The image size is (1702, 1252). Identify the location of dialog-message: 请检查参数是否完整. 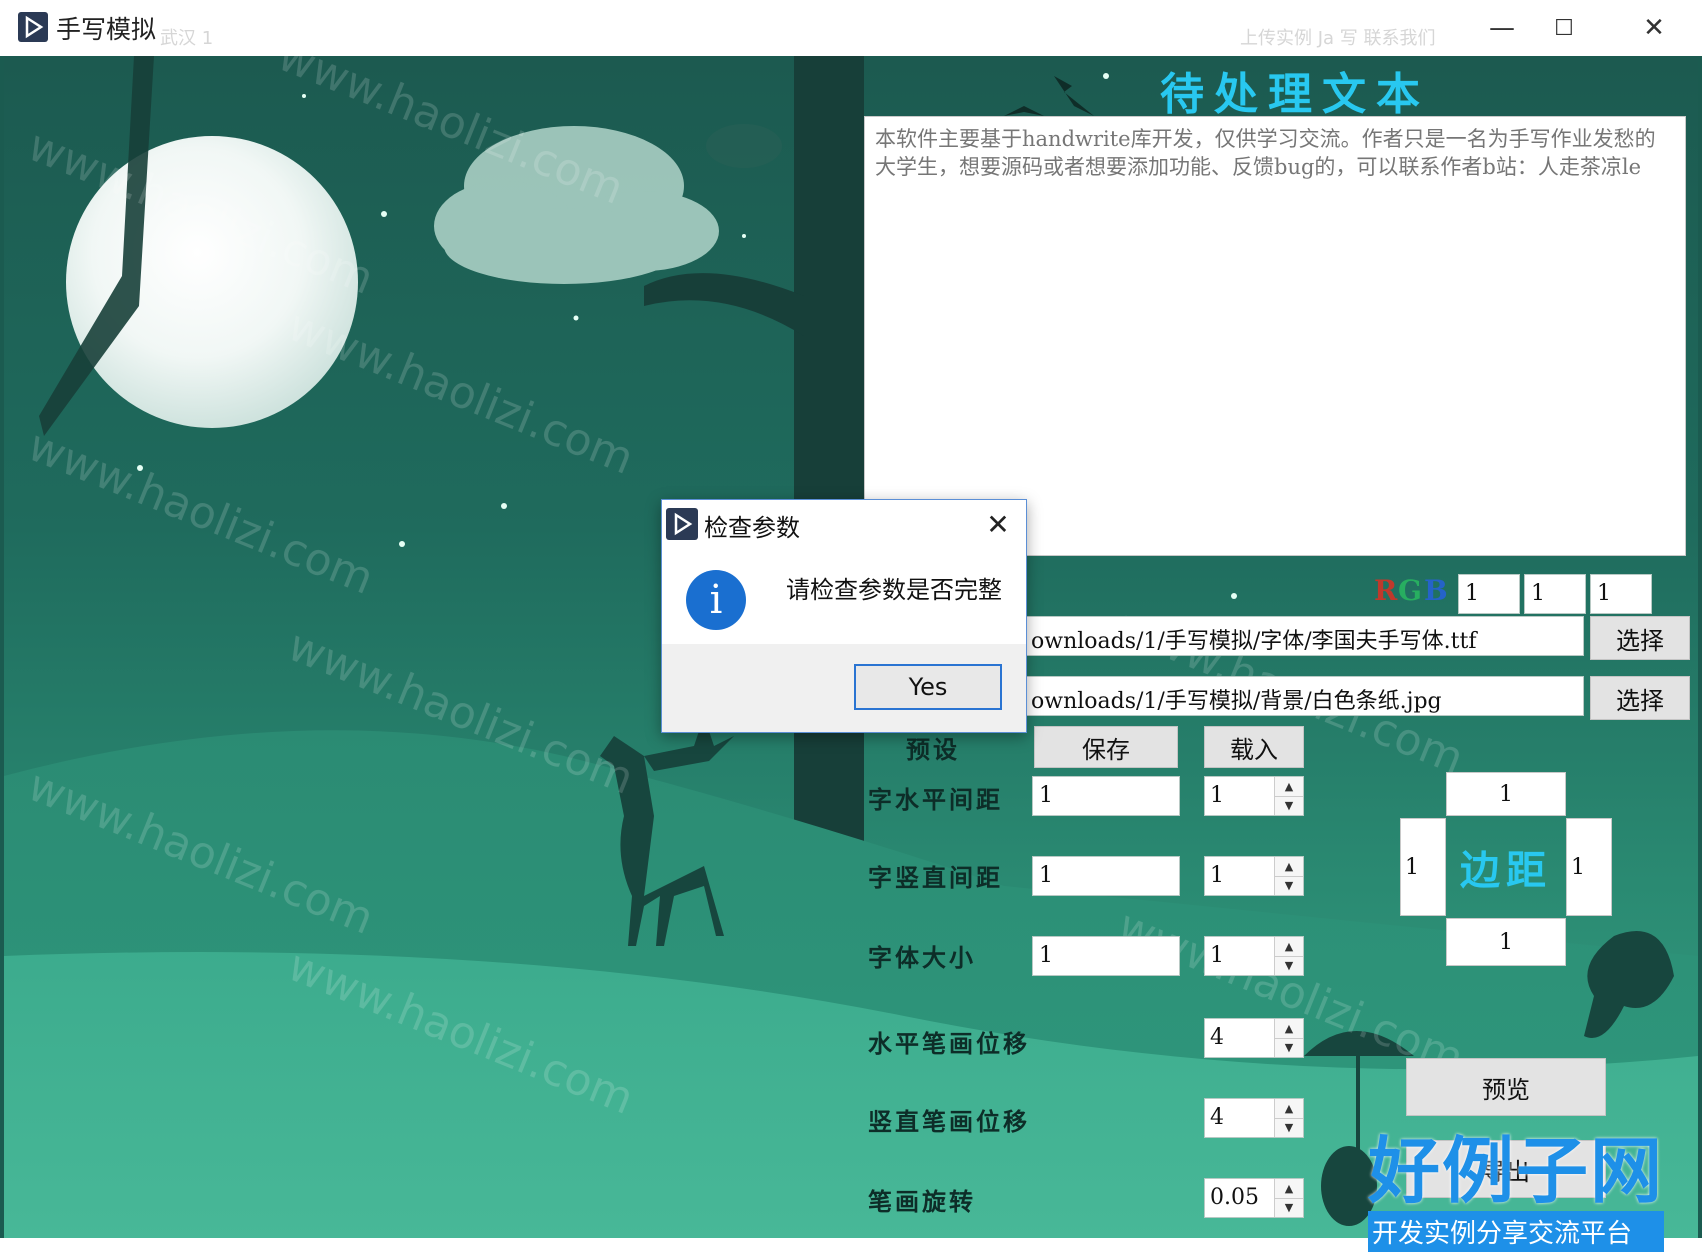
(894, 590).